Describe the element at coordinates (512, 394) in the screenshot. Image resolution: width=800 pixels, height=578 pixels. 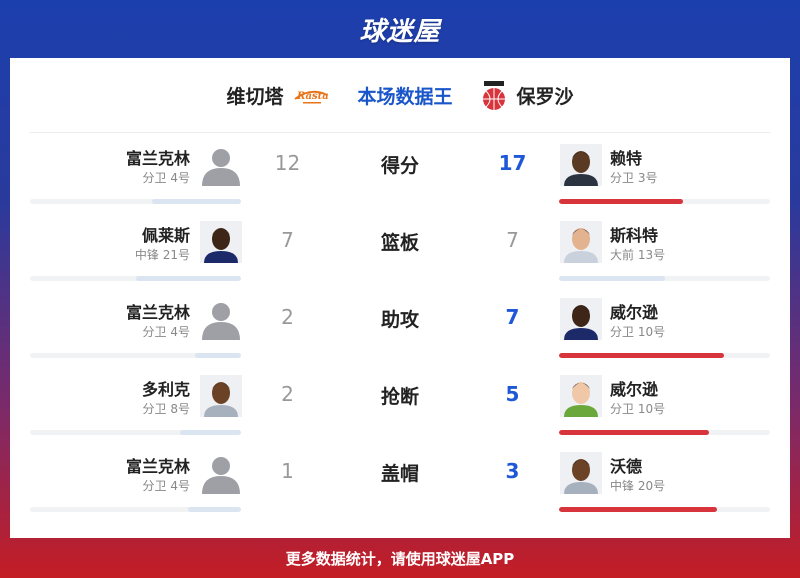
I see `right-stat-value: 5` at that location.